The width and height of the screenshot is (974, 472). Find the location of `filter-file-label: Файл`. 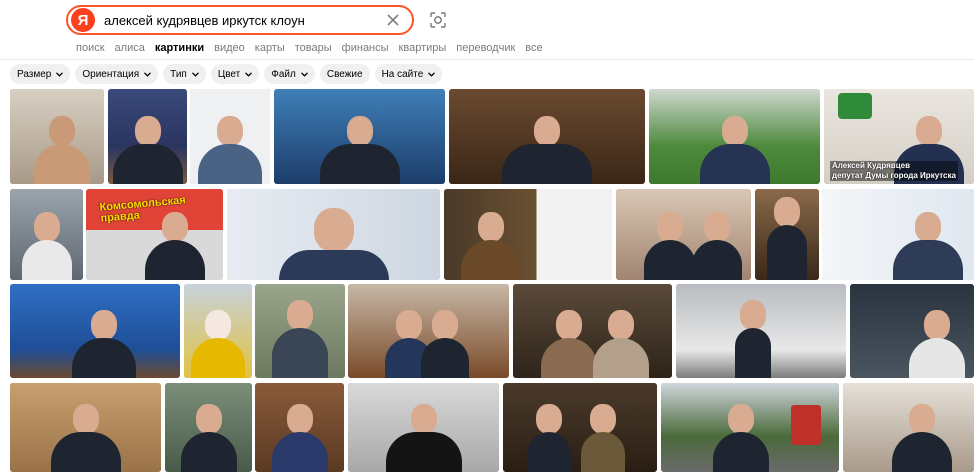

filter-file-label: Файл is located at coordinates (283, 74).